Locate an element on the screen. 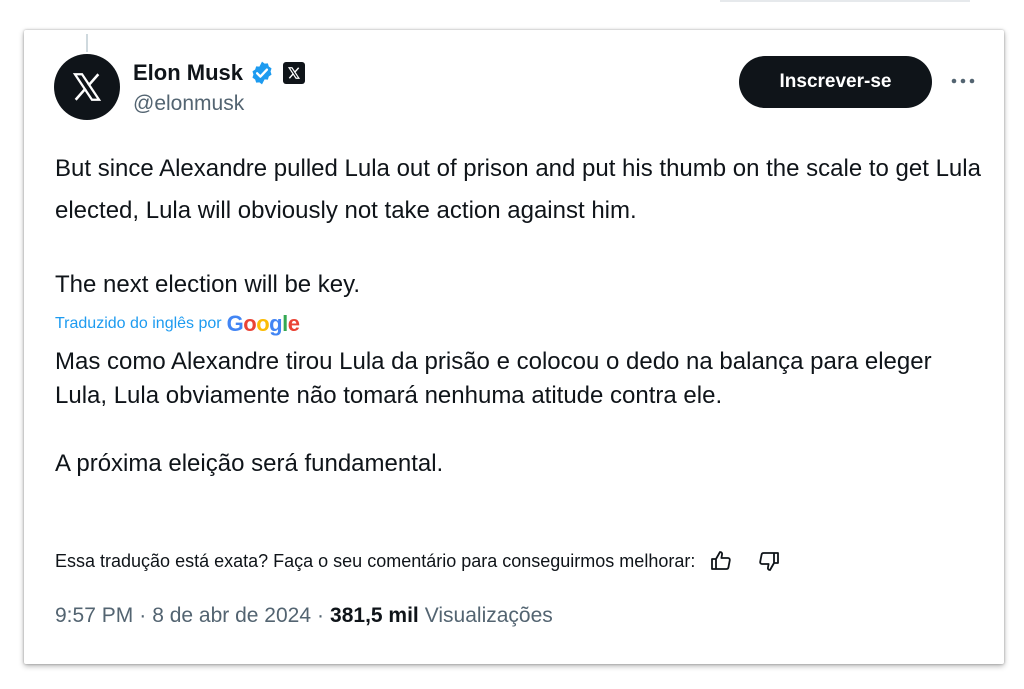 The width and height of the screenshot is (1024, 689). thumbs-up-icon is located at coordinates (721, 560).